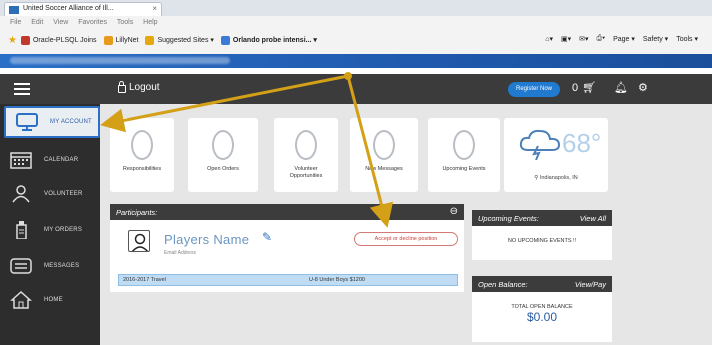 The height and width of the screenshot is (345, 712). What do you see at coordinates (37, 22) in the screenshot?
I see `menu-edit: Edit` at bounding box center [37, 22].